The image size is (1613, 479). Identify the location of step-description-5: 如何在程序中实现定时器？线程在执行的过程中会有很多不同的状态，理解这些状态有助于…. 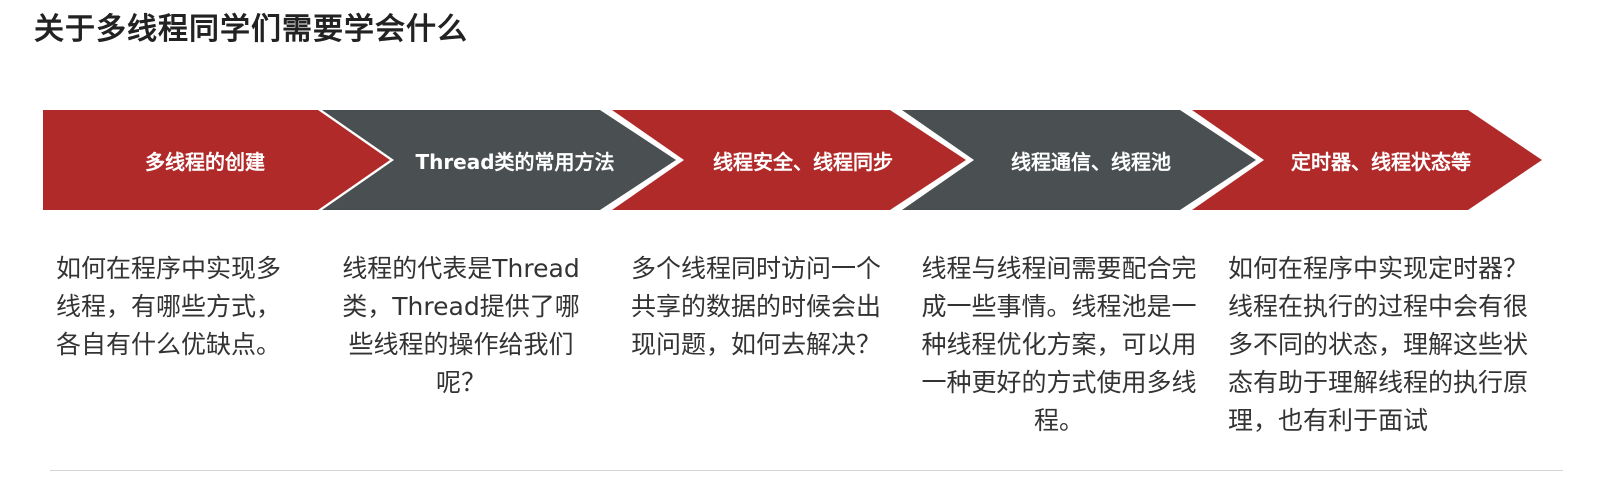
(1378, 344).